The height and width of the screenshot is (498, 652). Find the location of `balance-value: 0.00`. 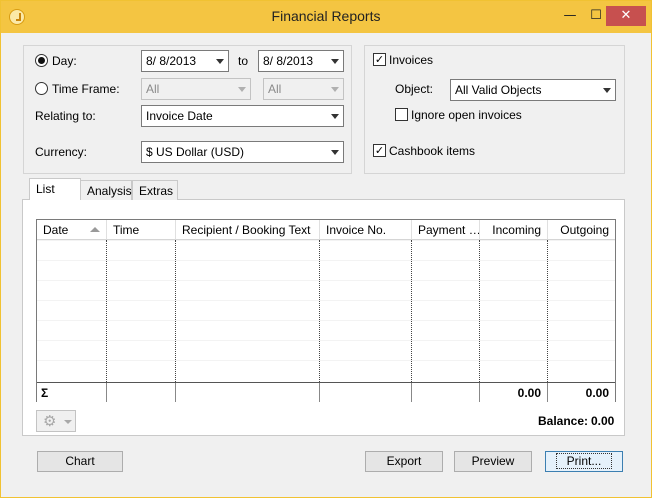

balance-value: 0.00 is located at coordinates (603, 421).